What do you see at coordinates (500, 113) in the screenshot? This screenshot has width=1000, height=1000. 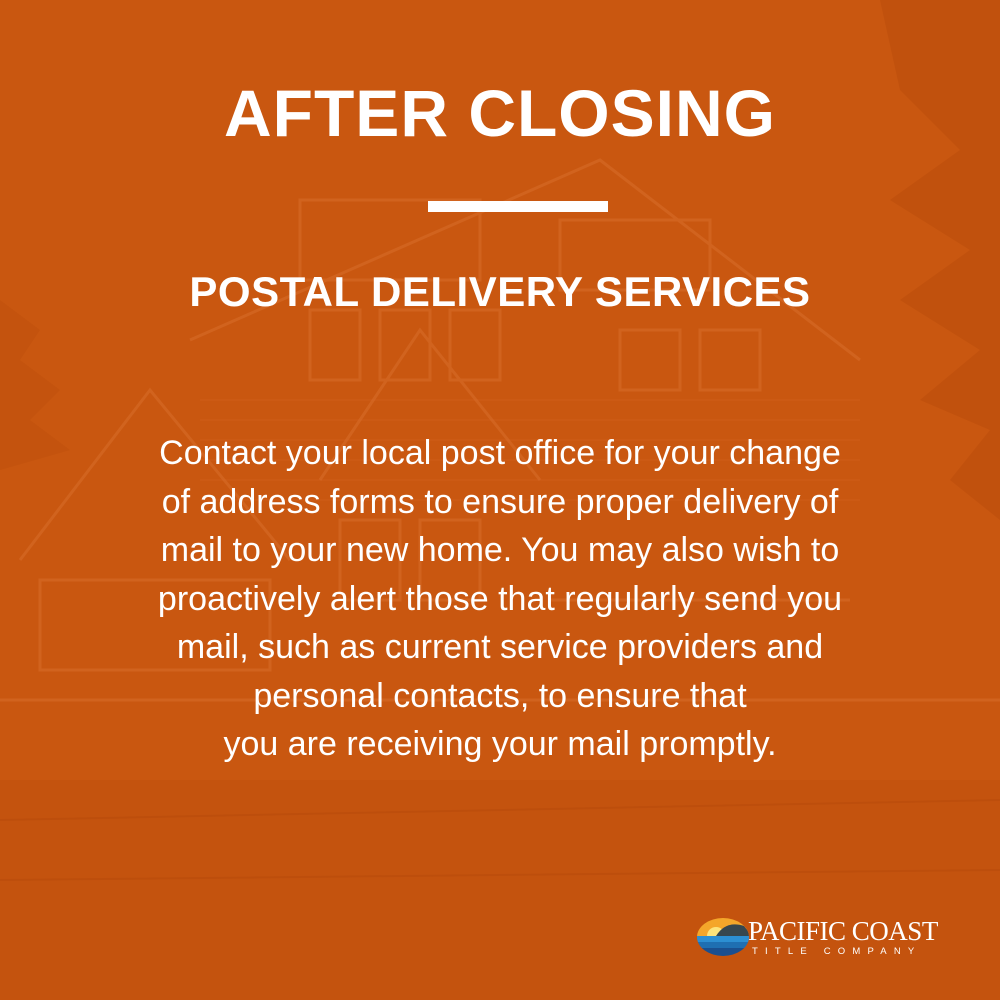 I see `page-title: AFTER CLOSING` at bounding box center [500, 113].